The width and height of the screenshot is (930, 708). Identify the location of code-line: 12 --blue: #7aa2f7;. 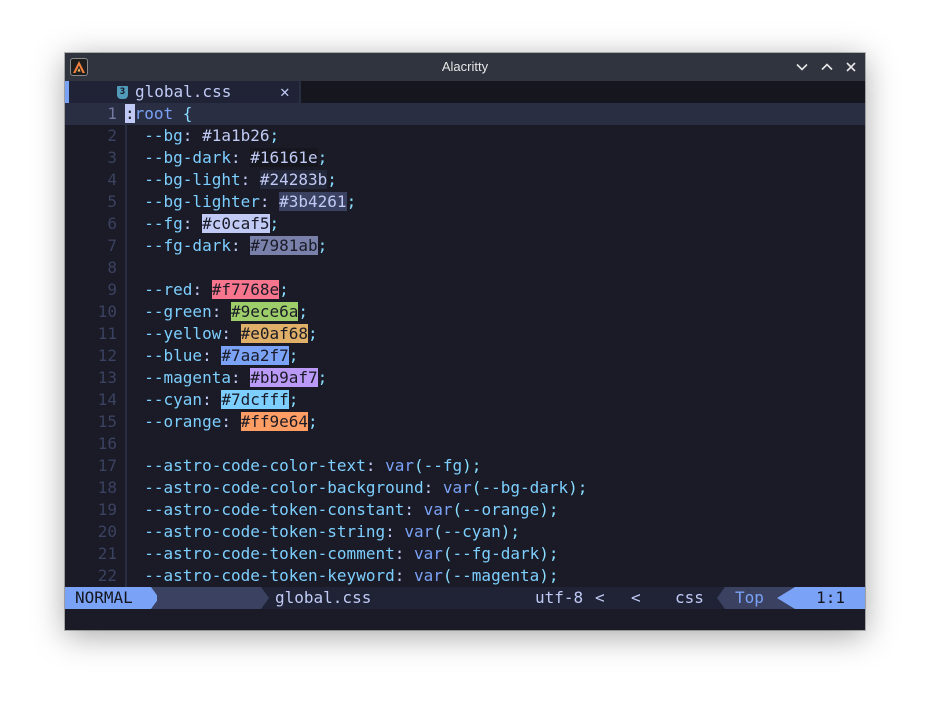
(465, 356).